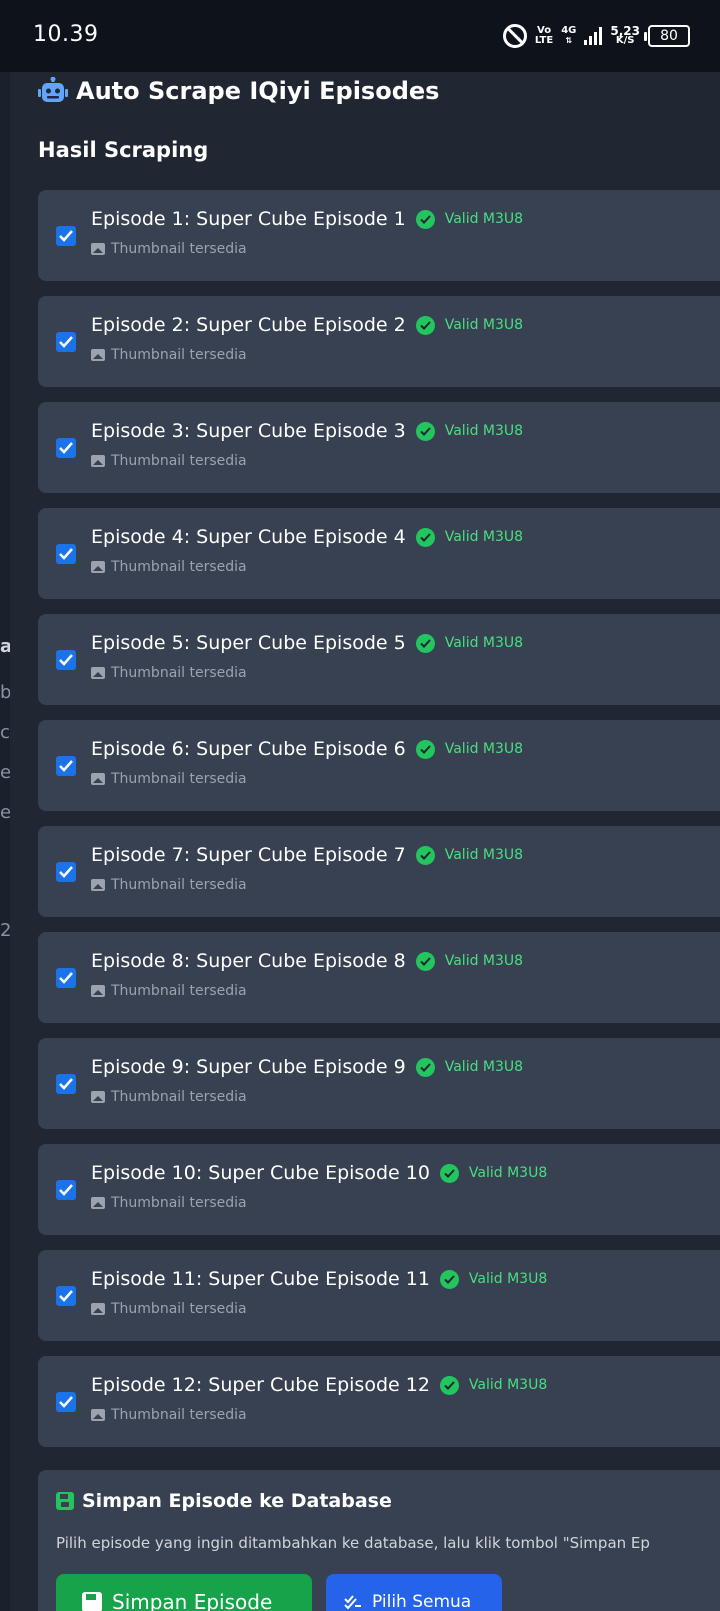 The image size is (720, 1611). What do you see at coordinates (258, 91) in the screenshot?
I see `modal-title-text: Auto Scrape IQiyi Episodes` at bounding box center [258, 91].